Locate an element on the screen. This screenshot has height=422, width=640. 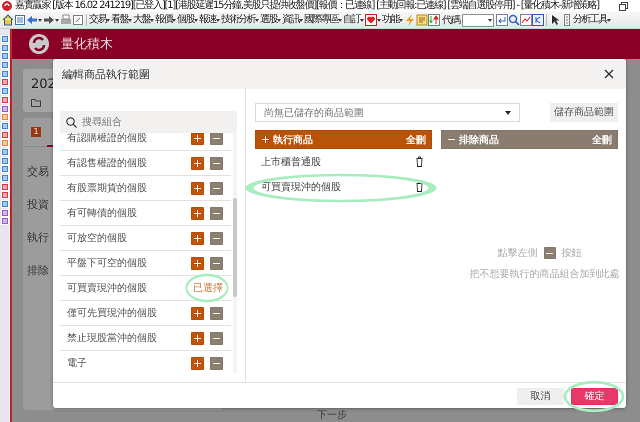
included-item-label: 上市櫃普通股 is located at coordinates (291, 162).